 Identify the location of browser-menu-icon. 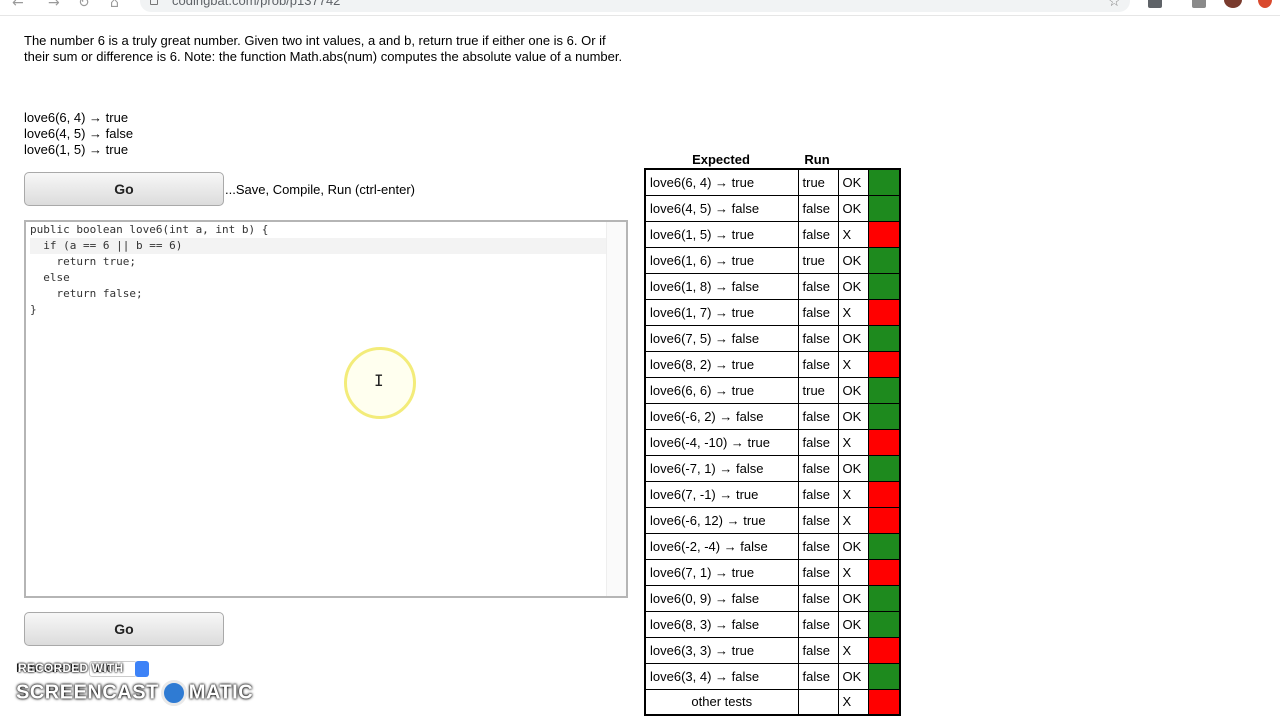
(1265, 4).